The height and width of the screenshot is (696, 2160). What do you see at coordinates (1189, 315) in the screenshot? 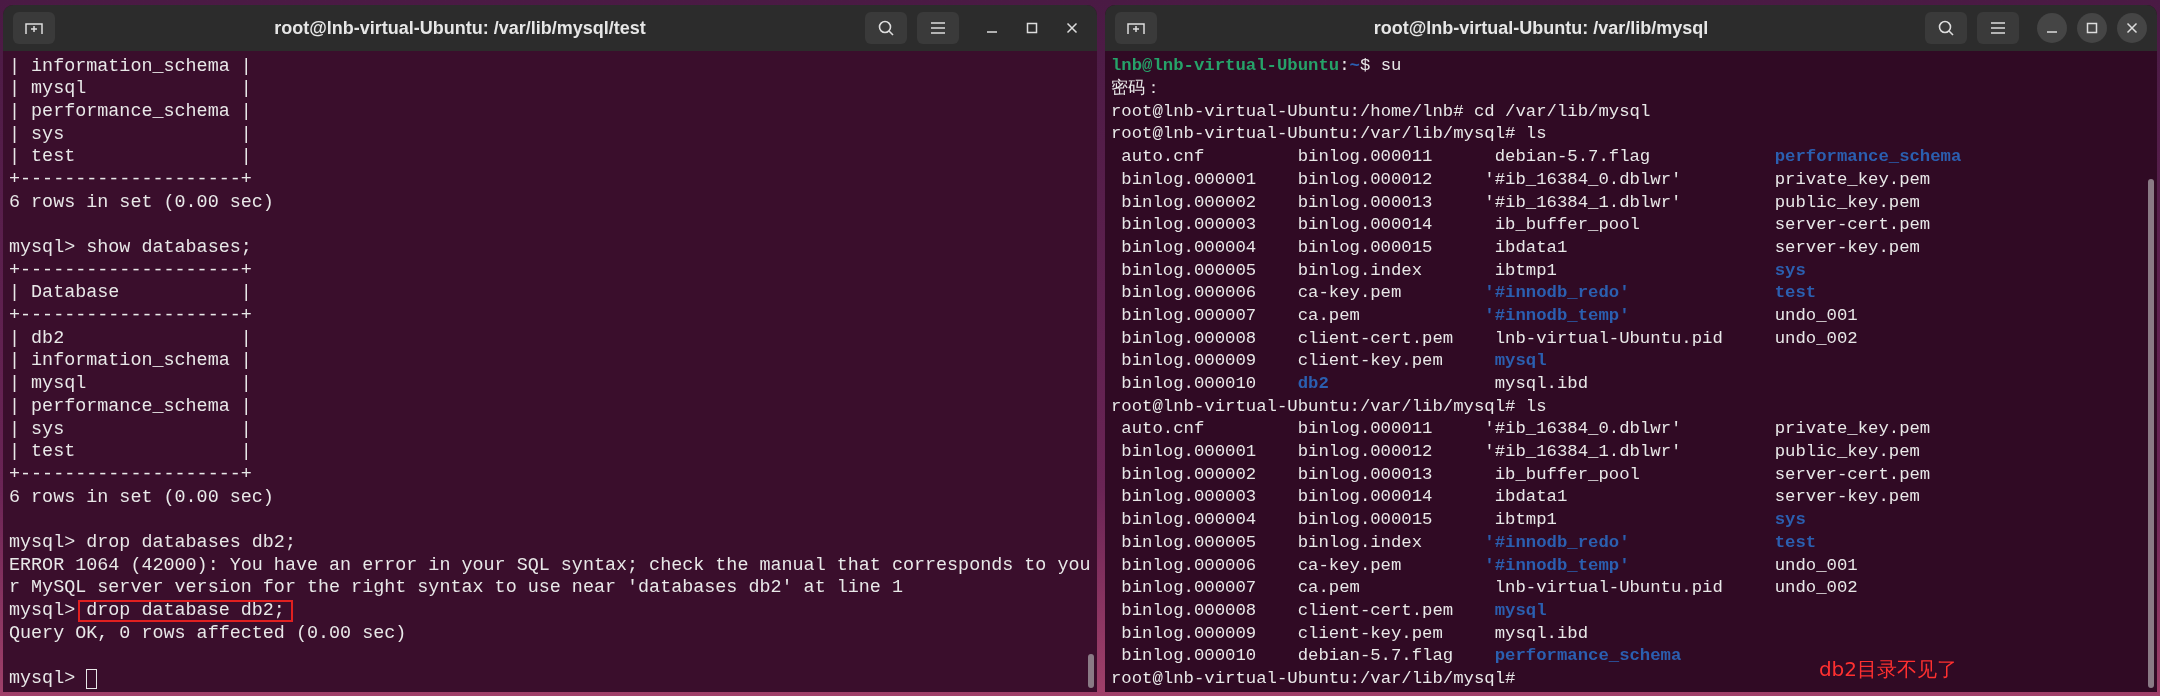
I see `file-name: binlog.000007` at bounding box center [1189, 315].